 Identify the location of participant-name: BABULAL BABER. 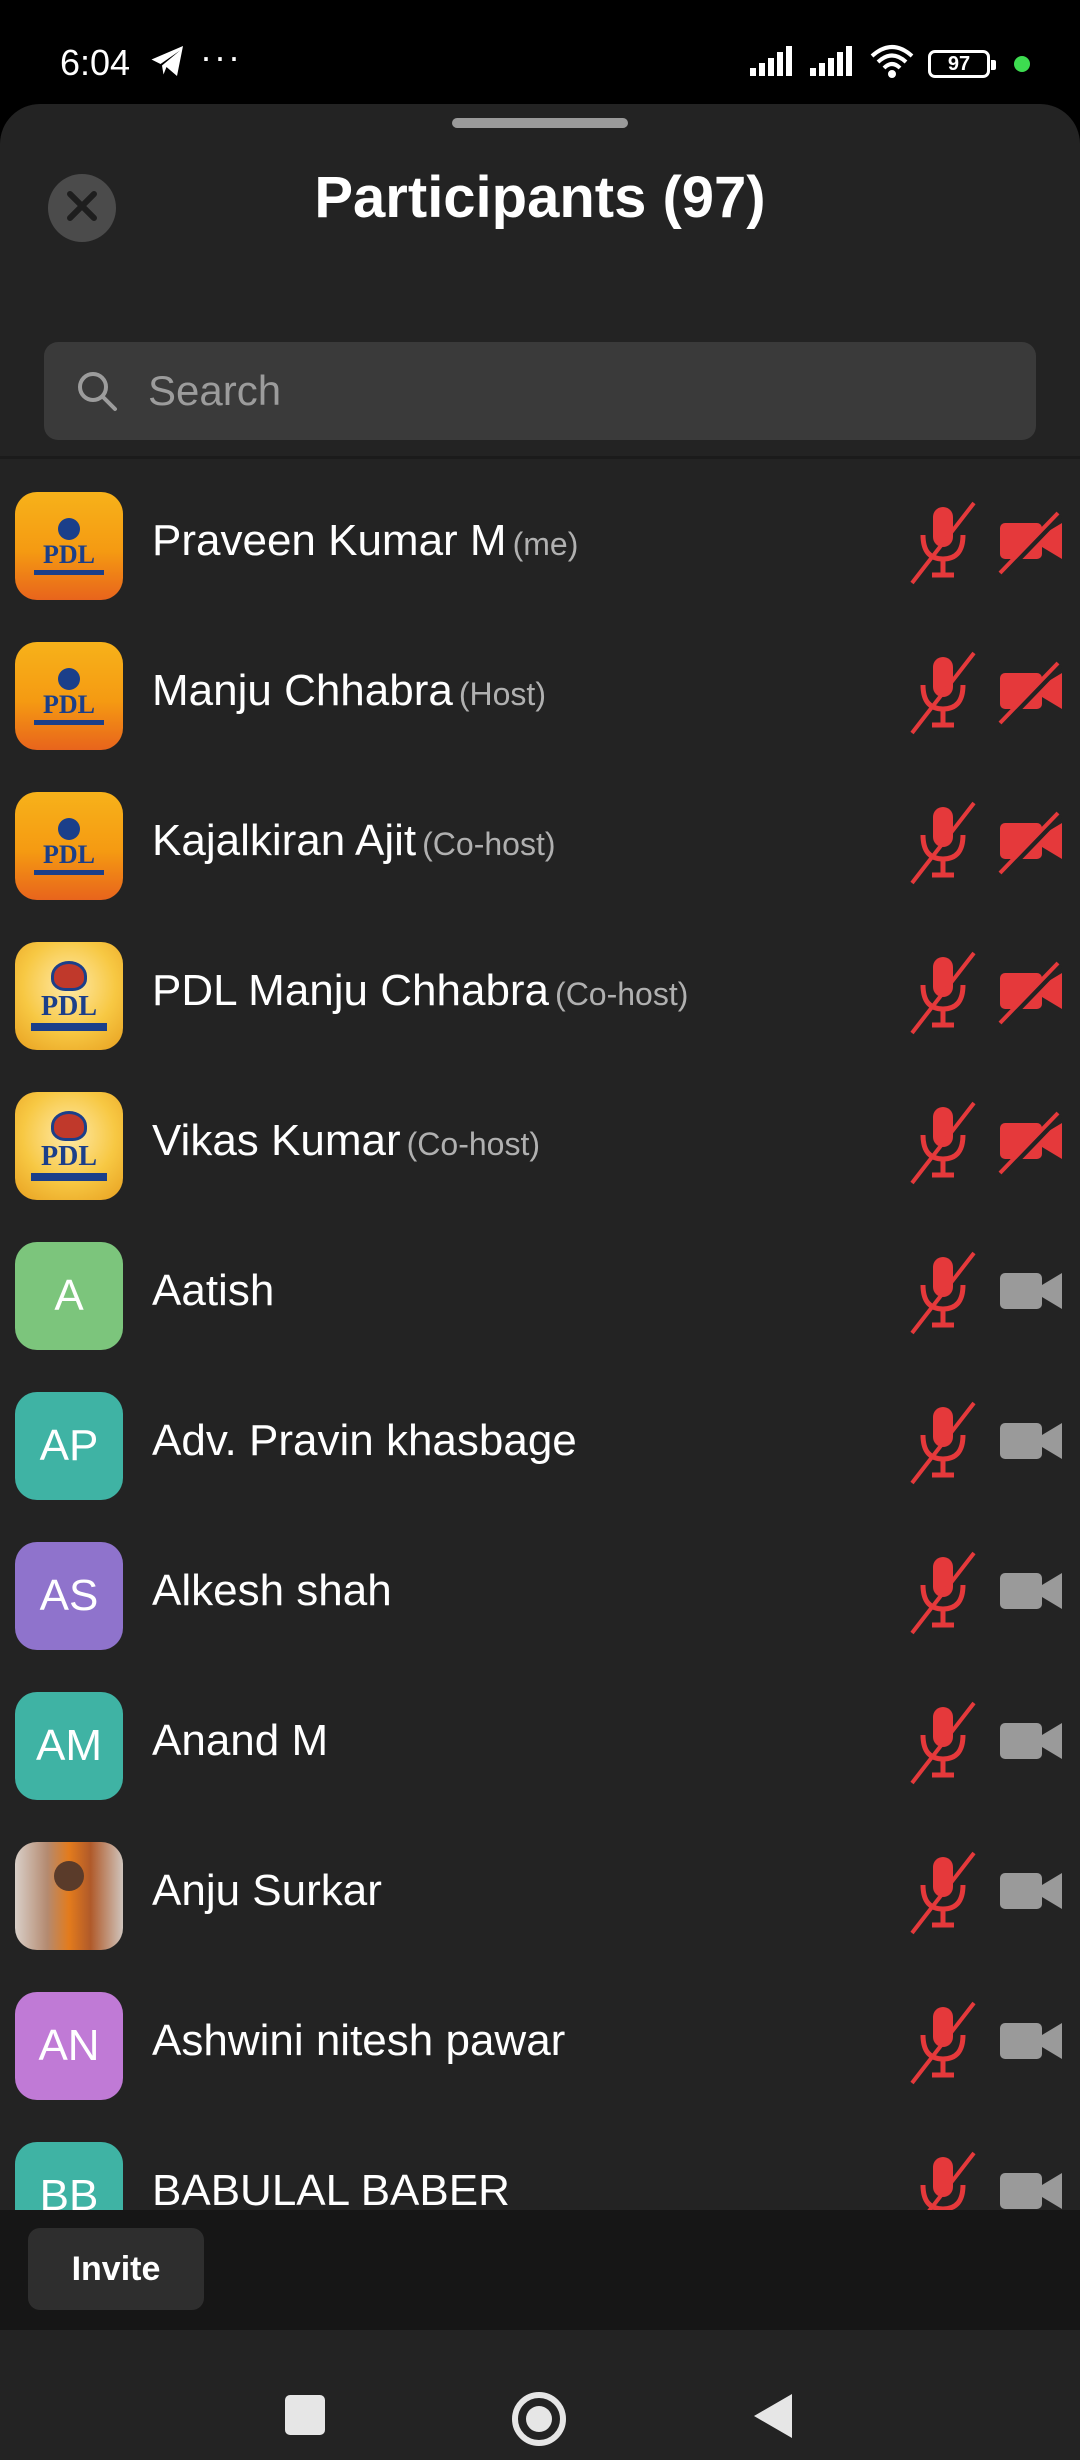
(331, 2161).